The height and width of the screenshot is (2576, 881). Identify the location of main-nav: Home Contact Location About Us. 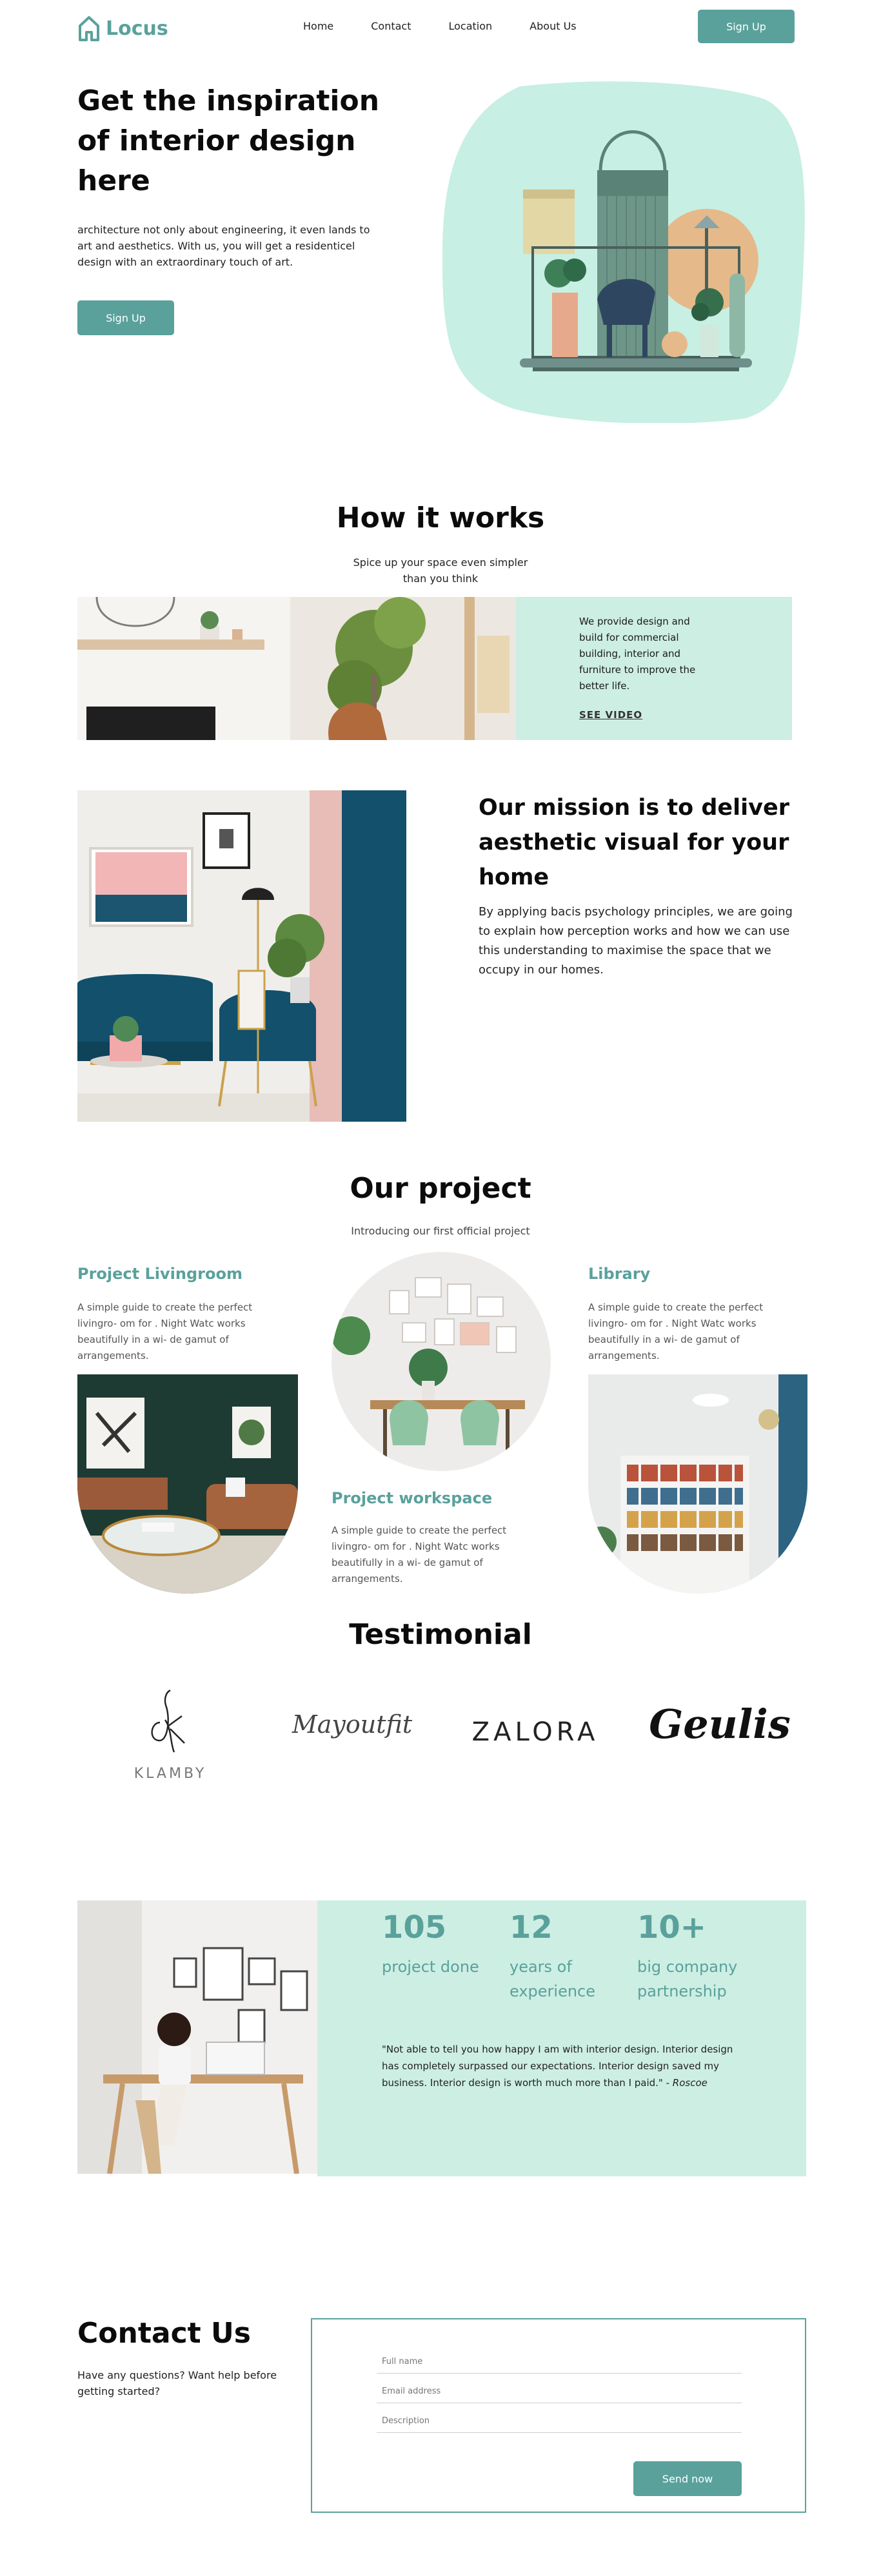
(440, 26).